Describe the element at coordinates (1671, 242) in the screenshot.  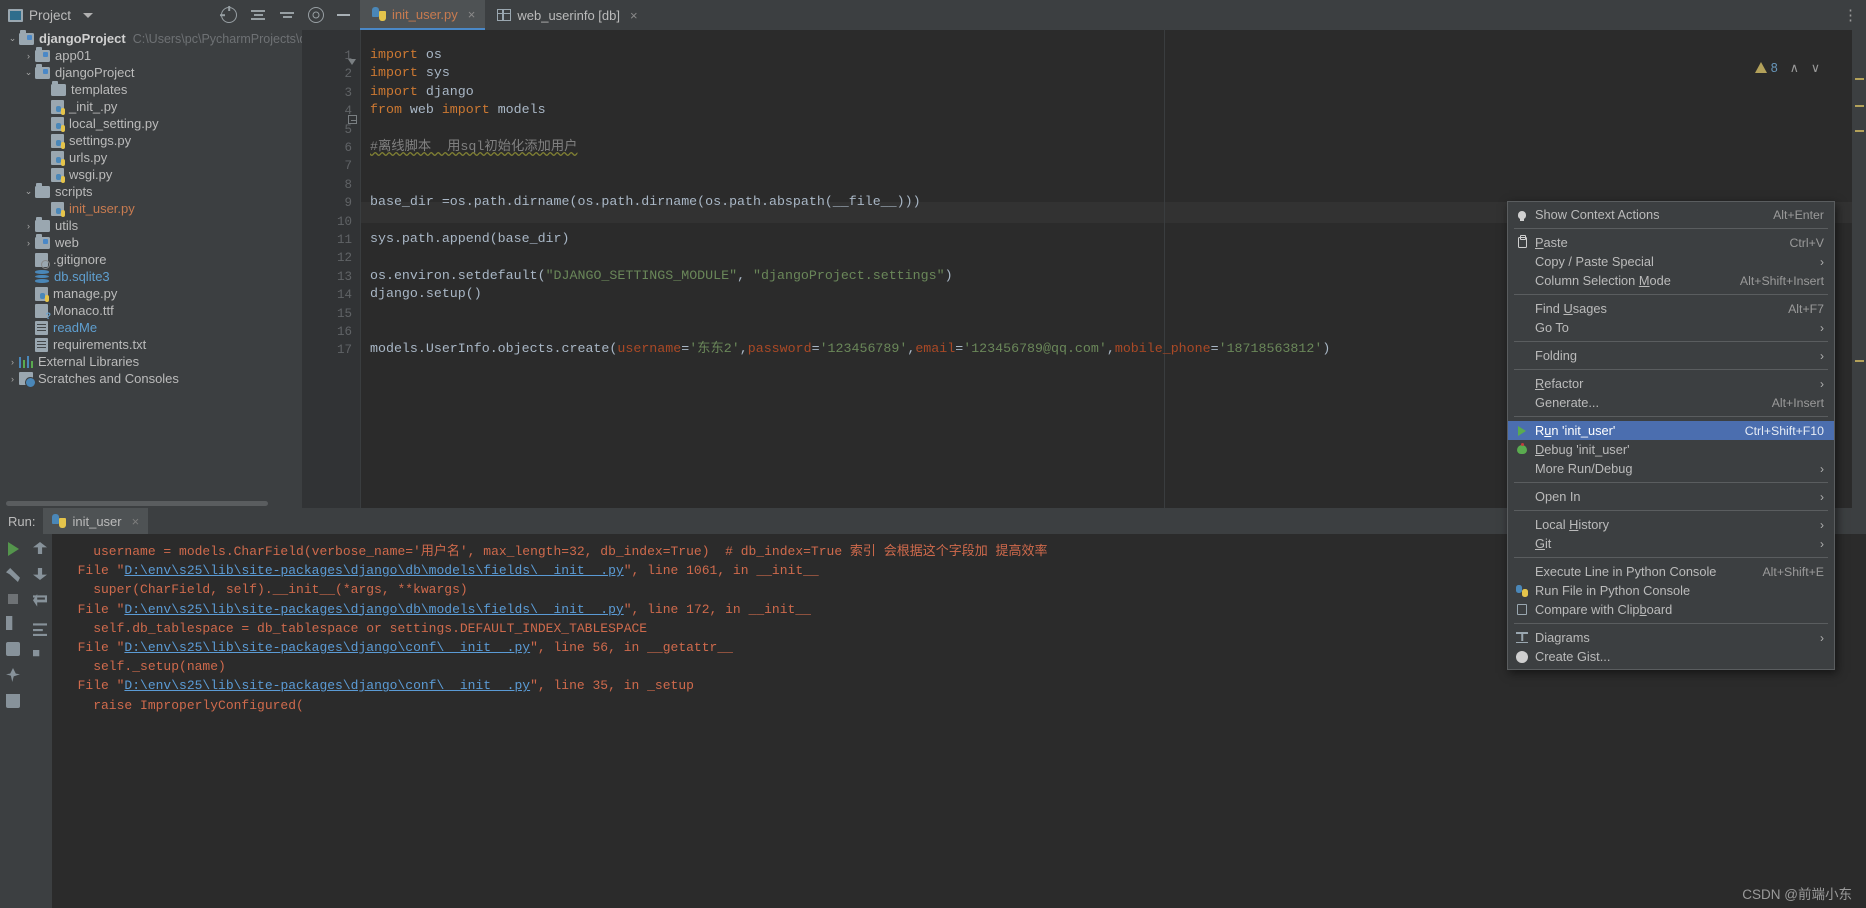
I see `menu-item-paste: Paste Ctrl+V` at that location.